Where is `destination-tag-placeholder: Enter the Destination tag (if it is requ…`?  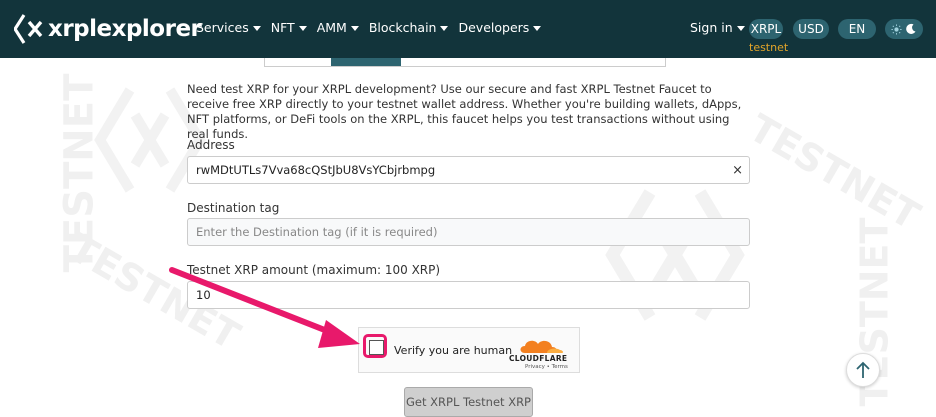
destination-tag-placeholder: Enter the Destination tag (if it is requ… is located at coordinates (317, 232).